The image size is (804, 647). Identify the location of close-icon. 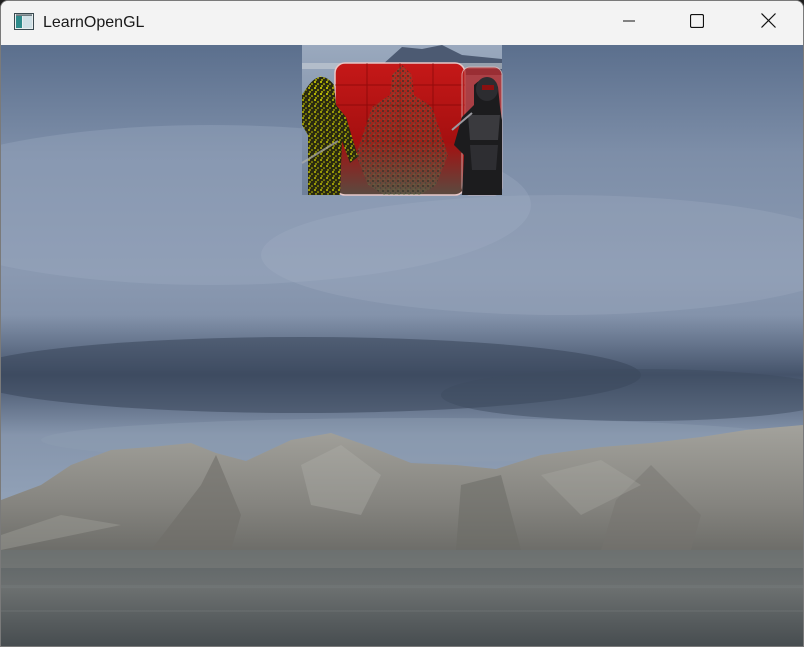
(768, 23).